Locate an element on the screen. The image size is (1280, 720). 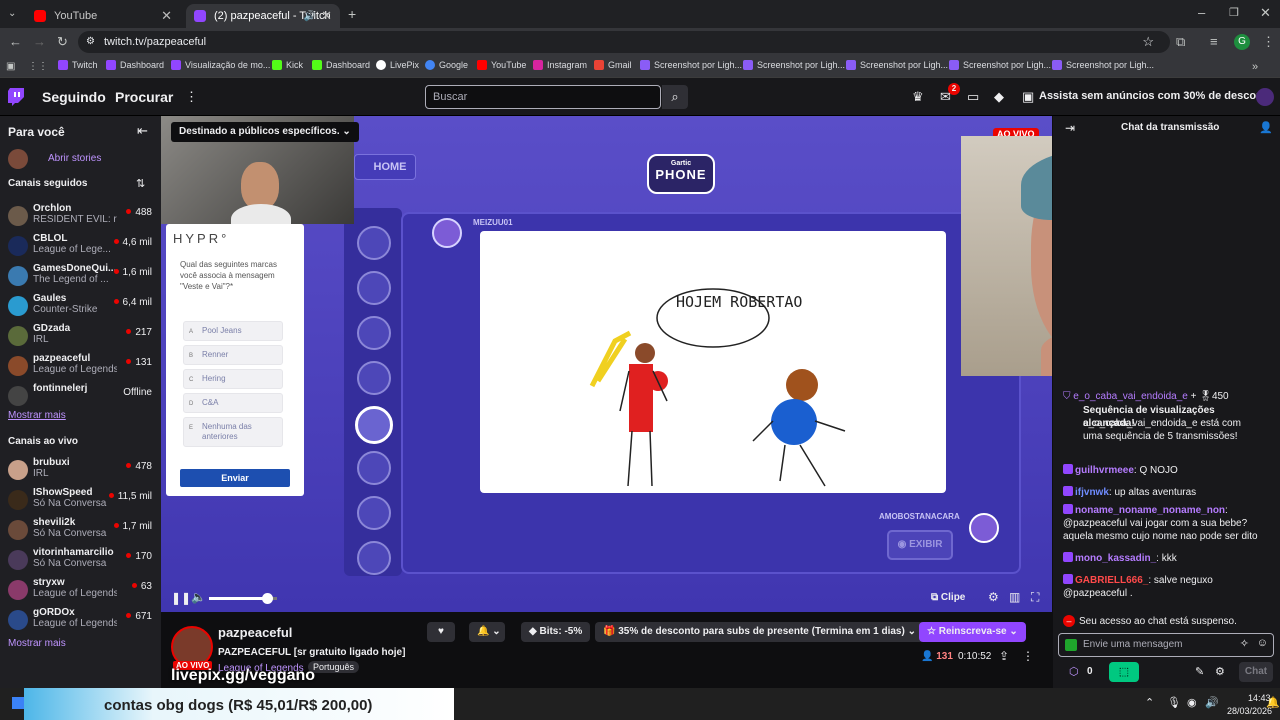
sort-icon: ⇅ is located at coordinates (140, 183).